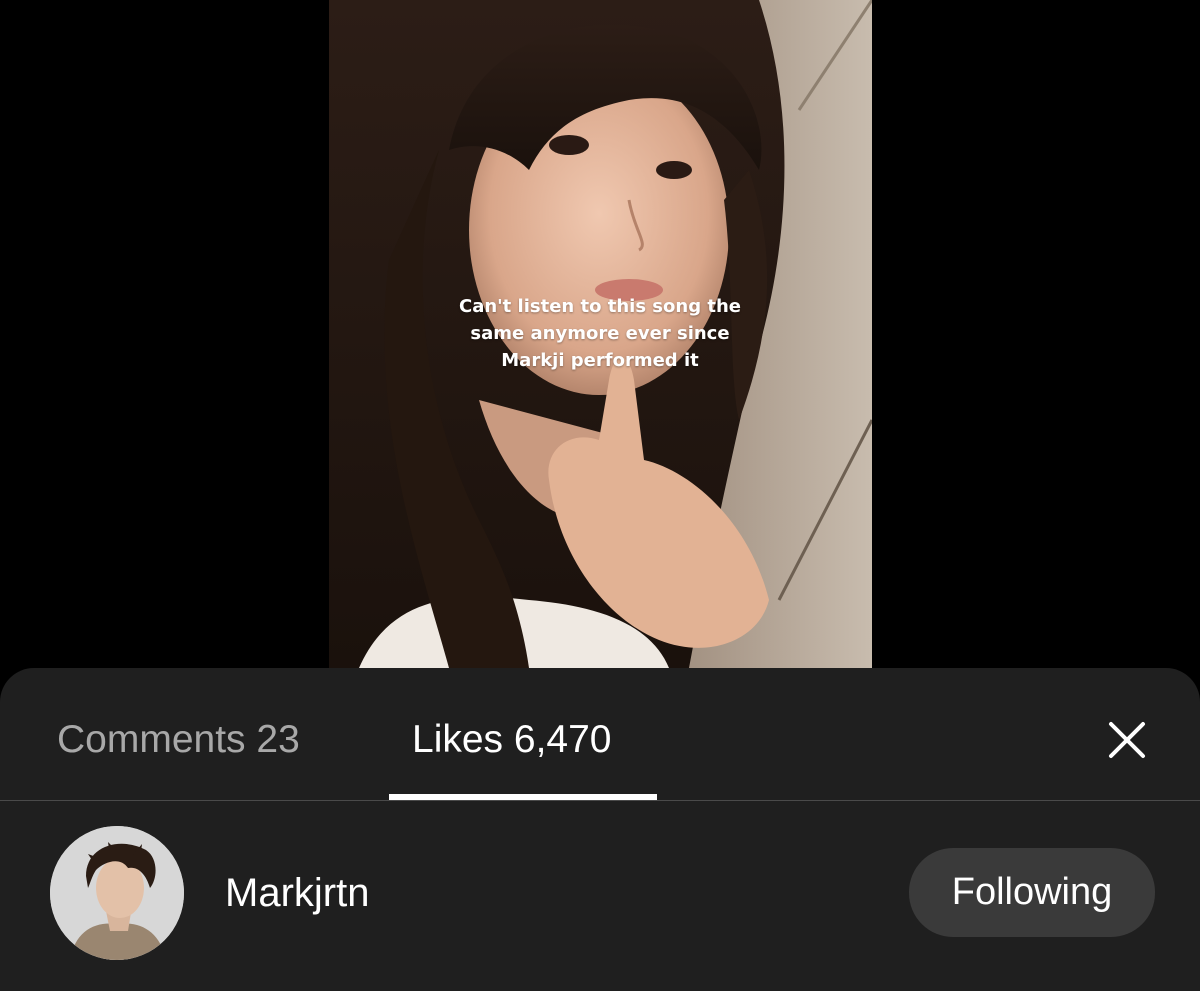 The width and height of the screenshot is (1200, 991). Describe the element at coordinates (1032, 892) in the screenshot. I see `following-button: Following` at that location.